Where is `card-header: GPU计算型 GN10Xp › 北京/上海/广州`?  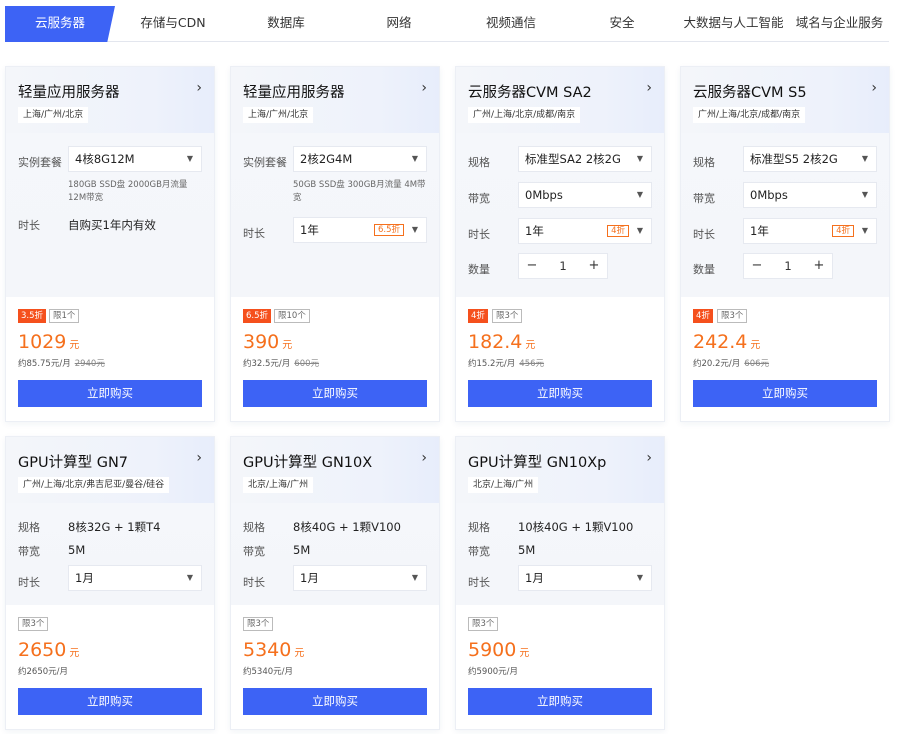
card-header: GPU计算型 GN10Xp › 北京/上海/广州 is located at coordinates (560, 470).